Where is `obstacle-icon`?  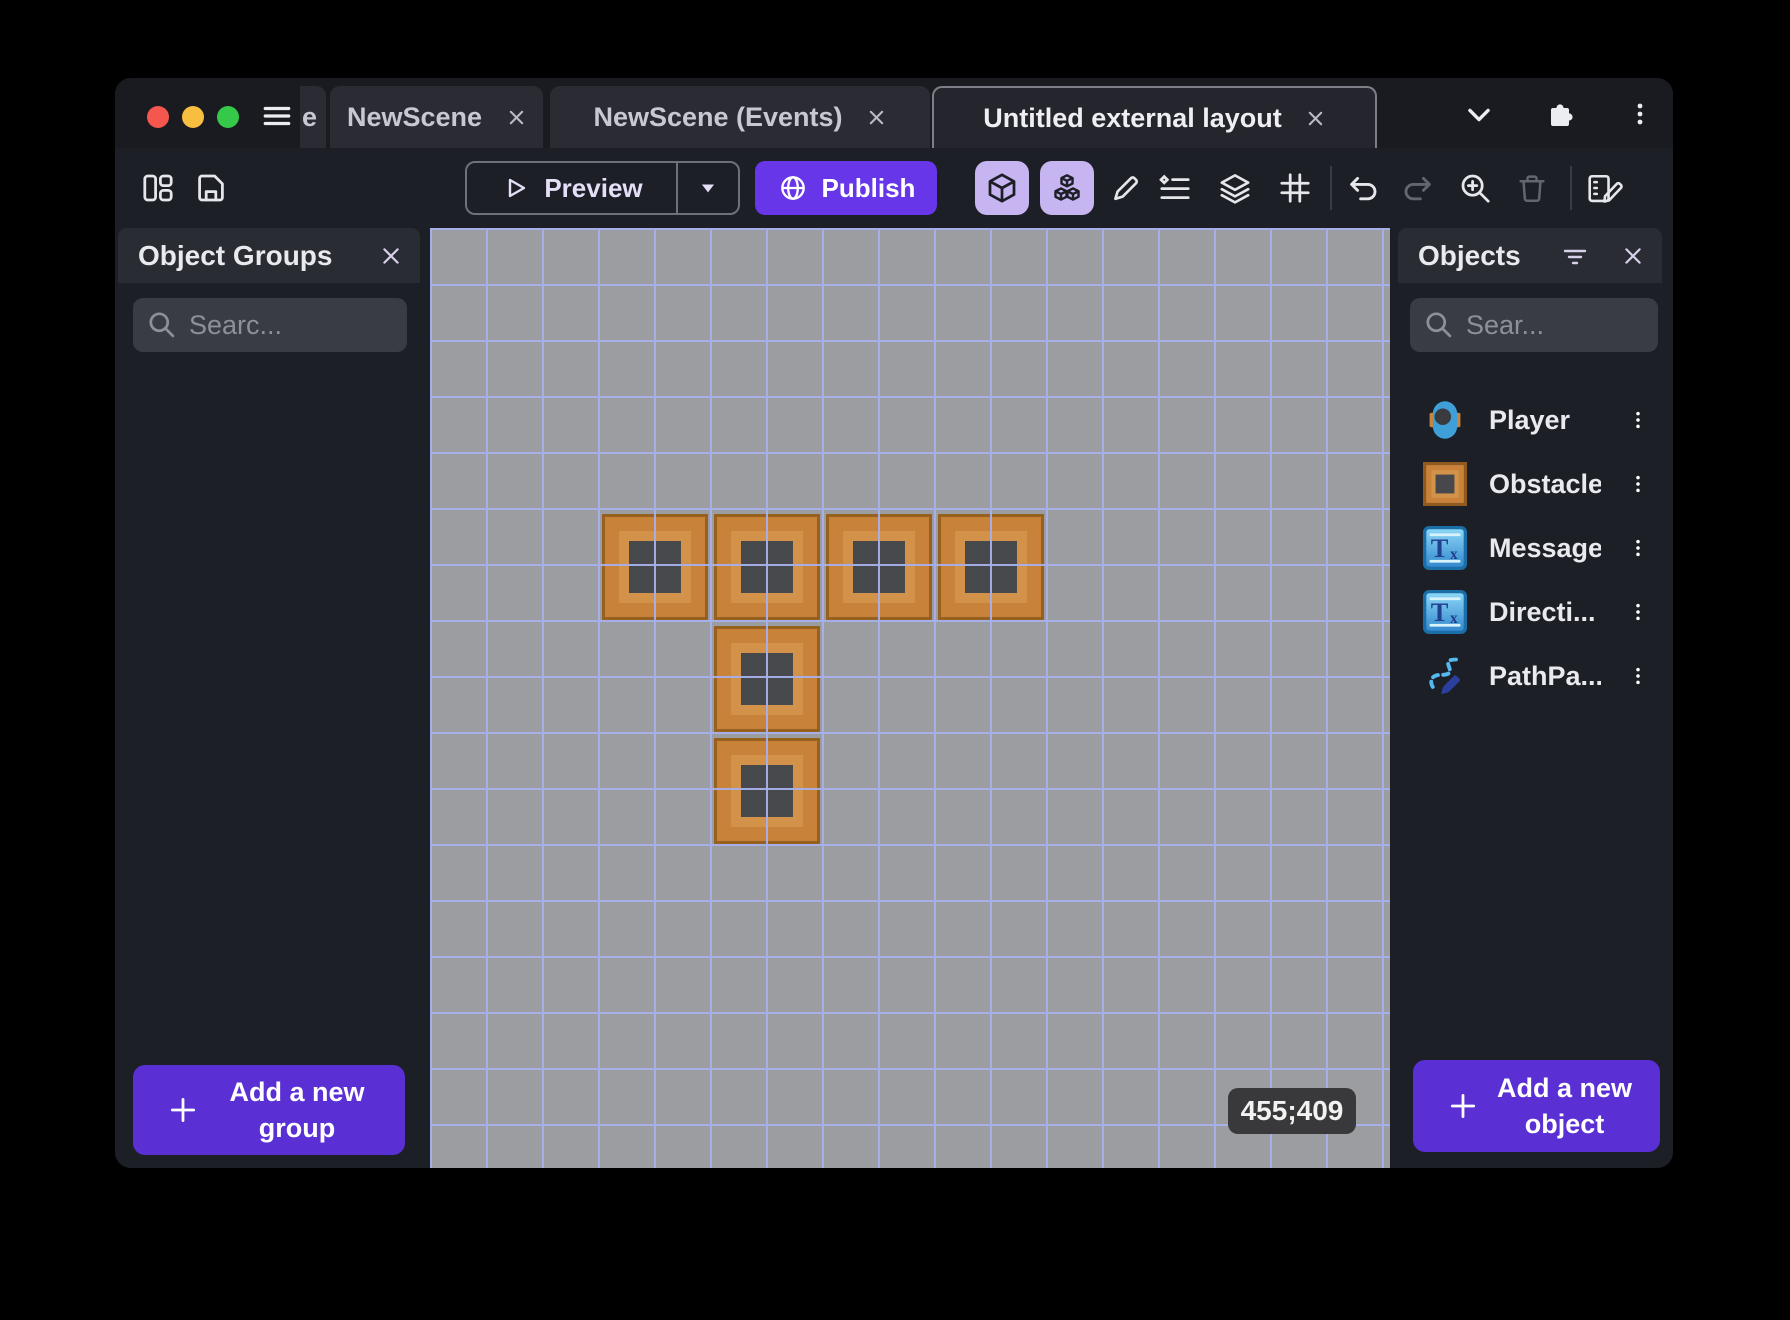 obstacle-icon is located at coordinates (1445, 484).